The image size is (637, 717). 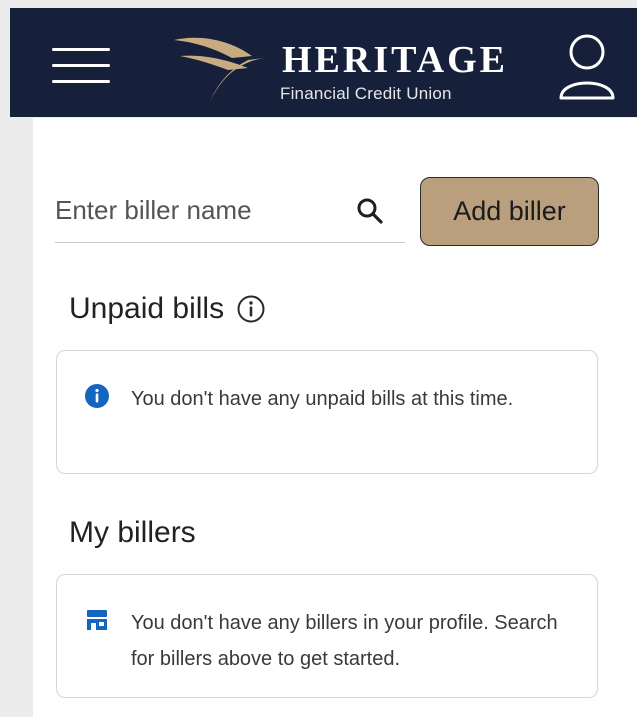 I want to click on unpaid-bills-title: Unpaid bills, so click(x=147, y=308).